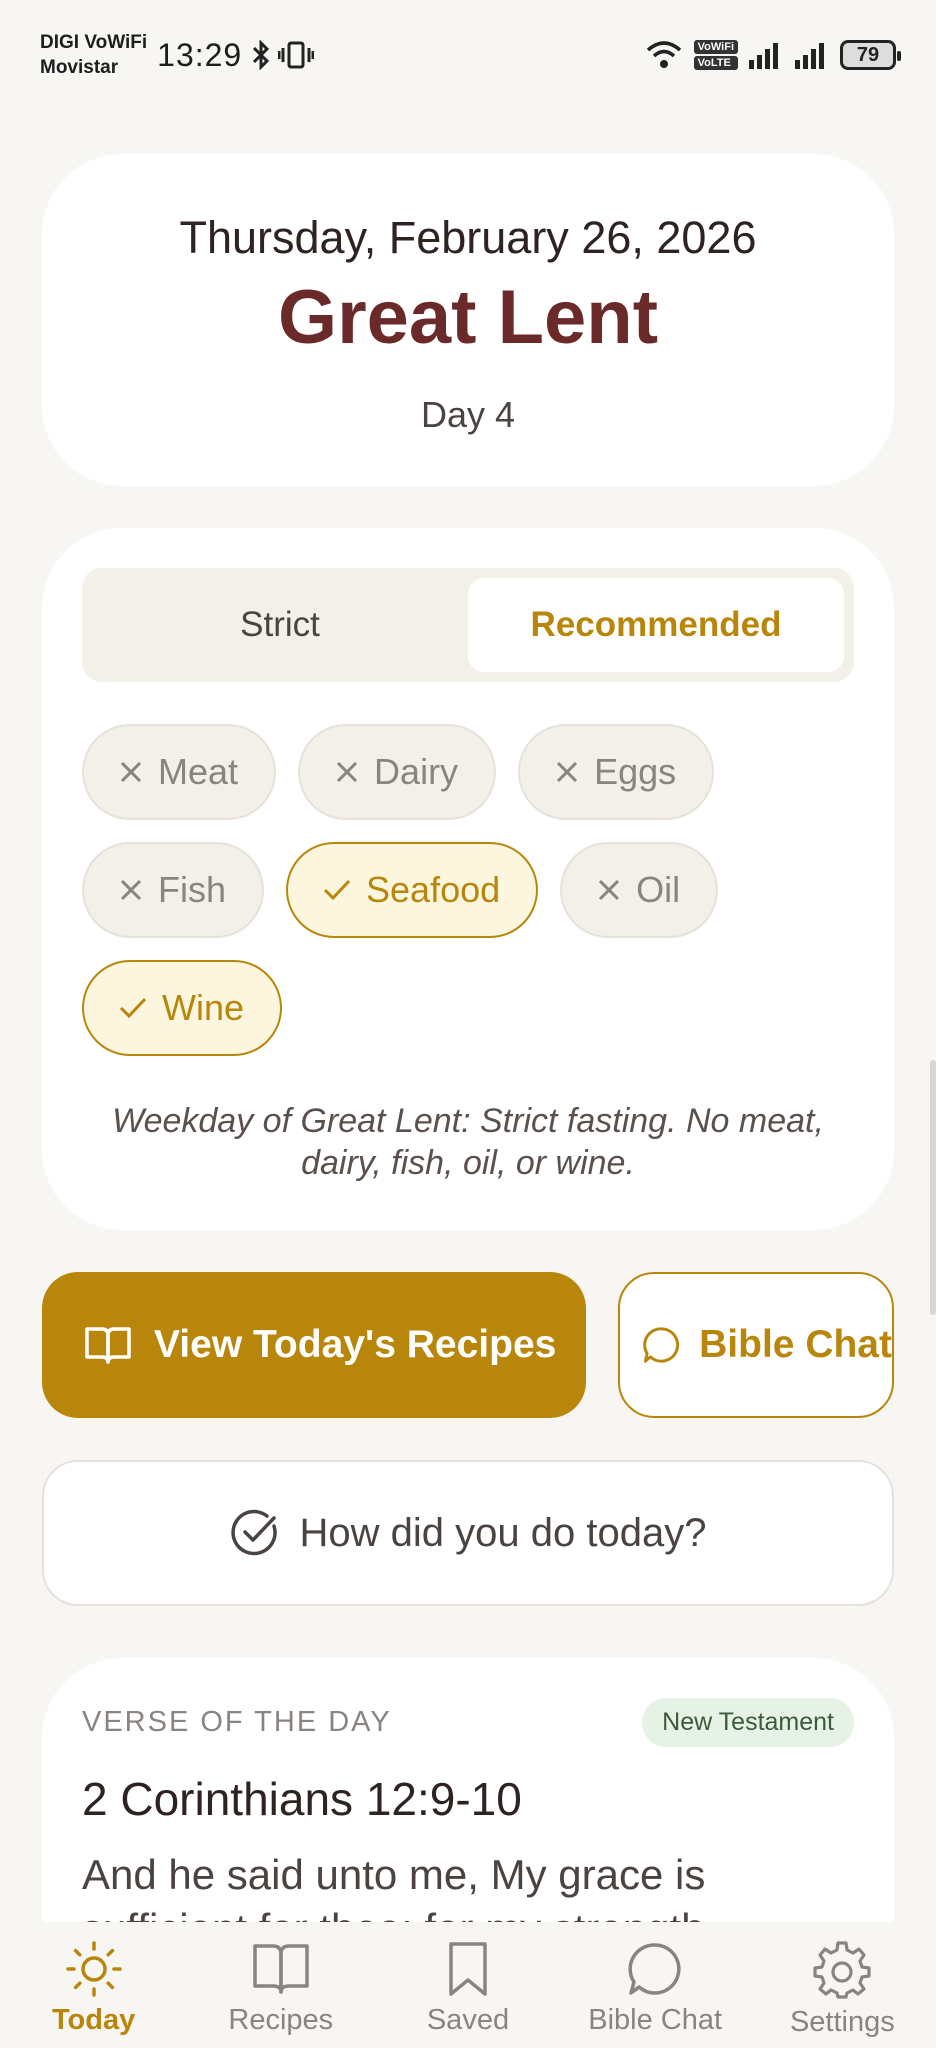 The width and height of the screenshot is (936, 2048). Describe the element at coordinates (809, 56) in the screenshot. I see `signal-icon-sim2` at that location.